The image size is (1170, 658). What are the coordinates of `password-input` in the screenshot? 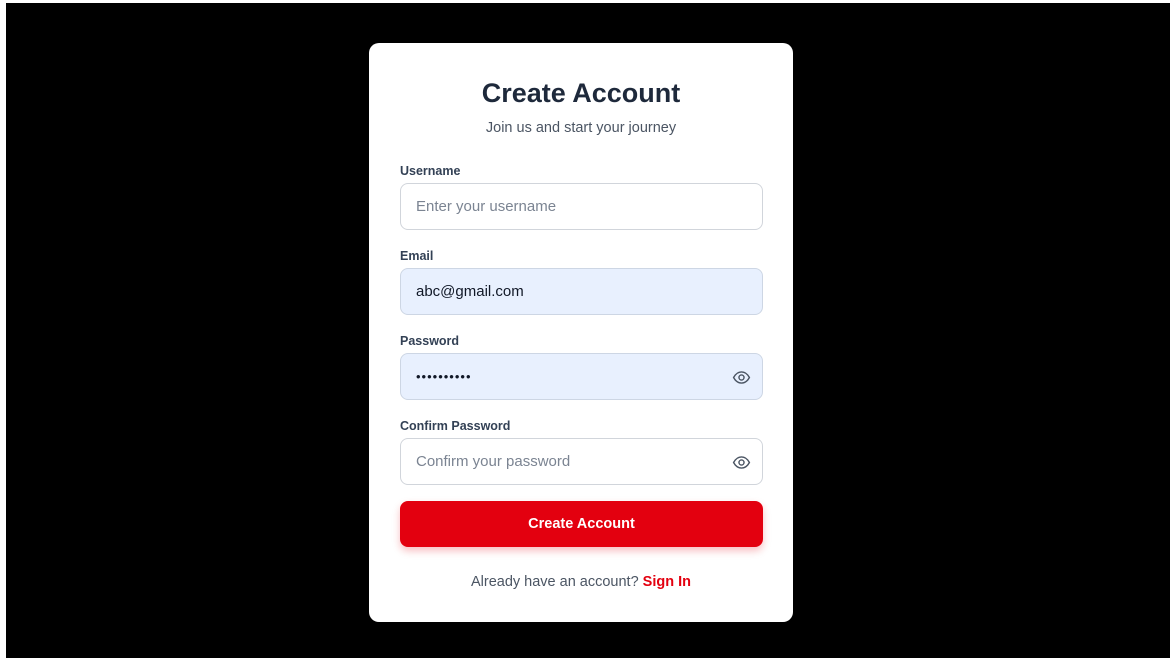 It's located at (581, 376).